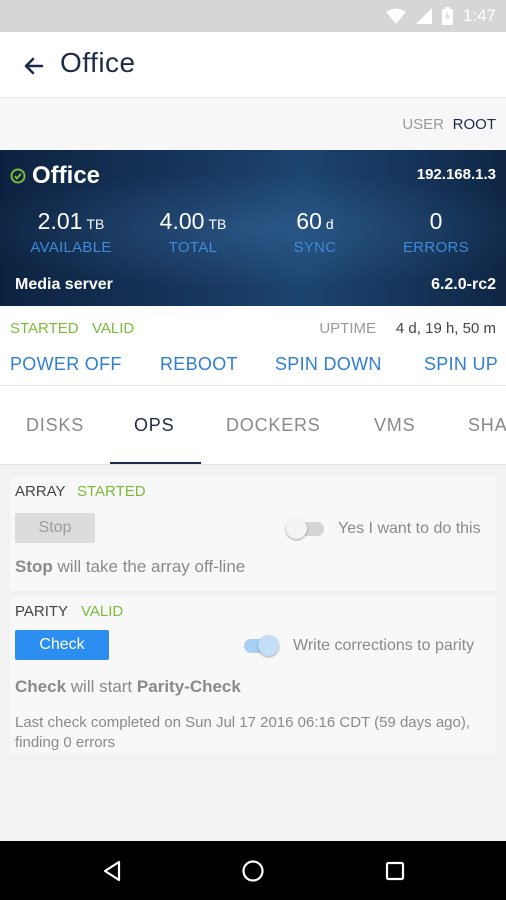 The height and width of the screenshot is (900, 506). I want to click on nav-recents-button, so click(395, 871).